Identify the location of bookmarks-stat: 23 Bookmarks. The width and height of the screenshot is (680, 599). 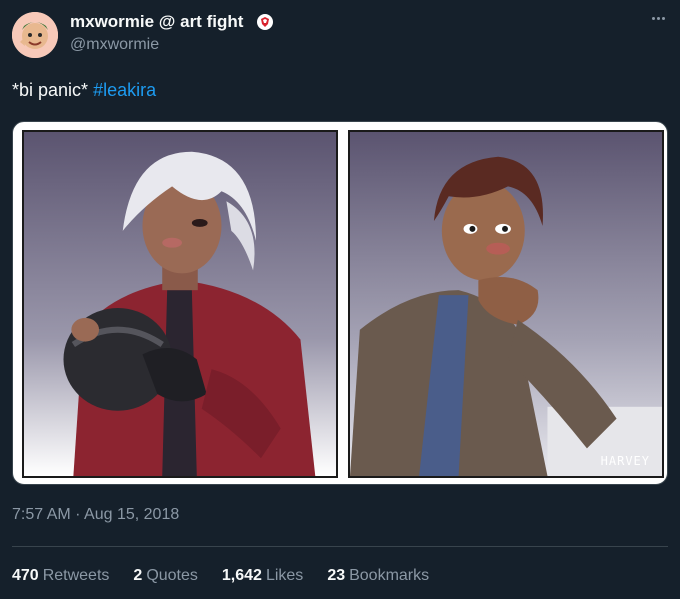
(378, 576).